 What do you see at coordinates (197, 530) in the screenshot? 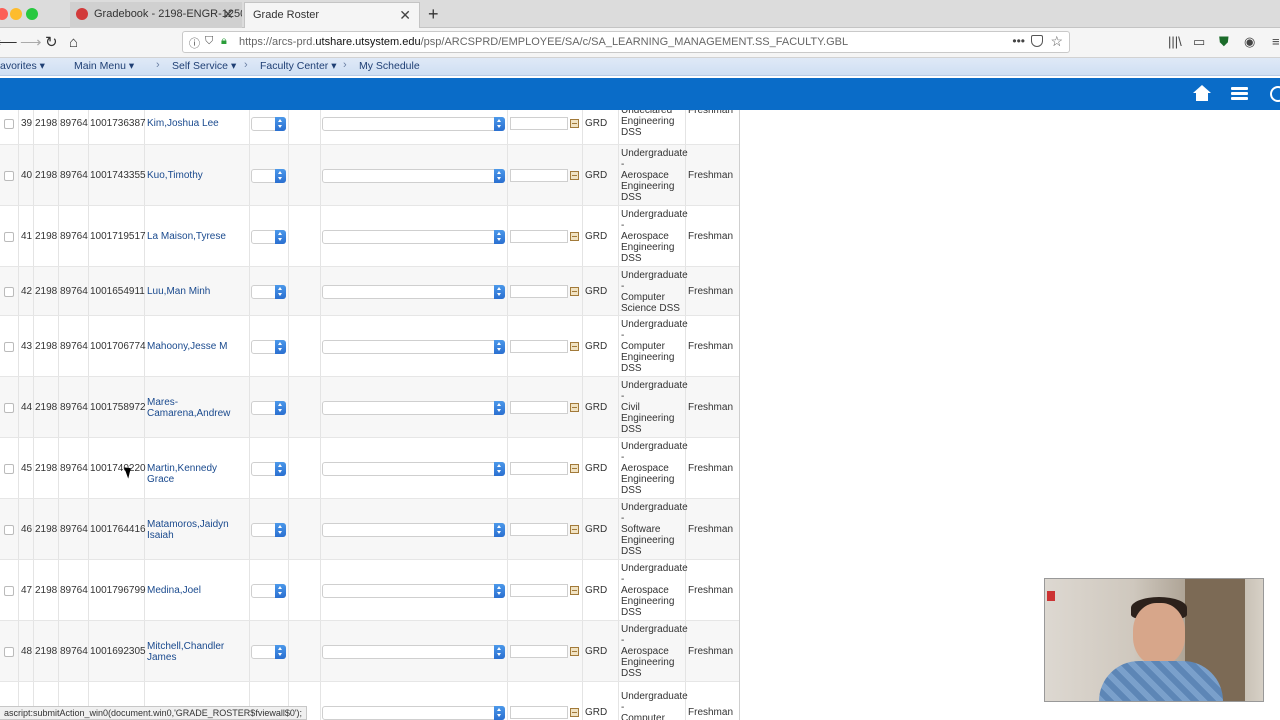
I see `student-name-link: Matamoros,Jaidyn Isaiah` at bounding box center [197, 530].